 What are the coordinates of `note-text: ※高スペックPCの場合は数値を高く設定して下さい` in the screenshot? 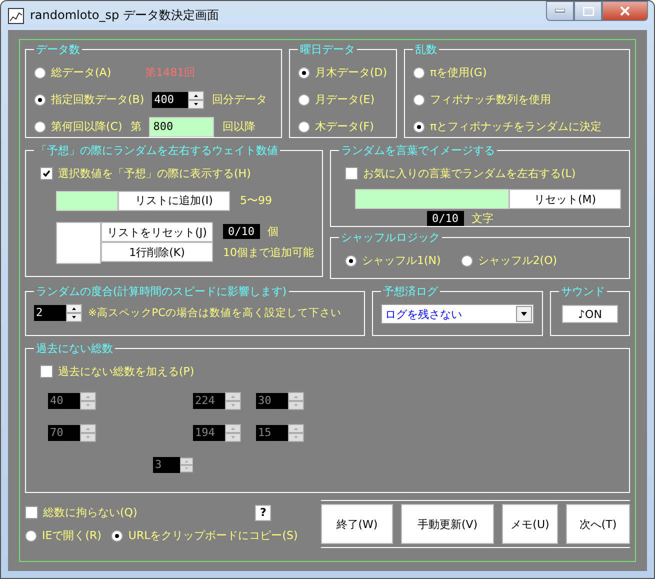 It's located at (215, 313).